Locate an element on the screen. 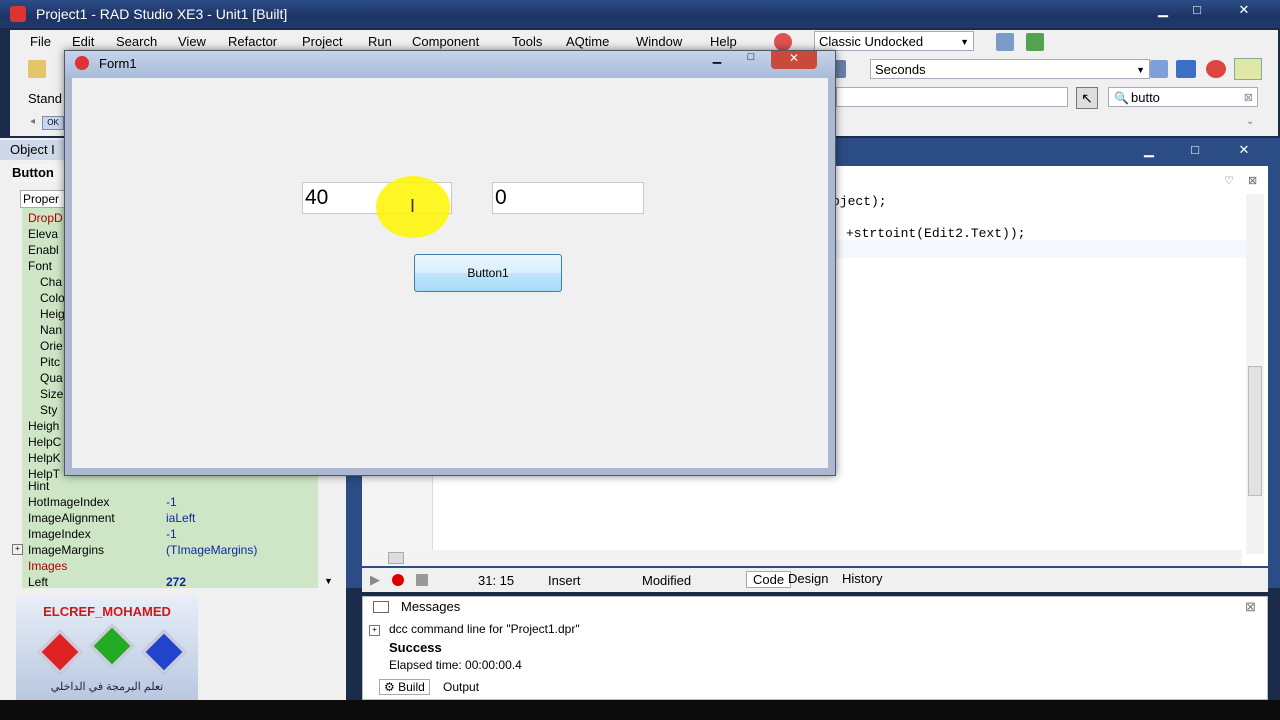  play-icon: ▶ is located at coordinates (375, 580).